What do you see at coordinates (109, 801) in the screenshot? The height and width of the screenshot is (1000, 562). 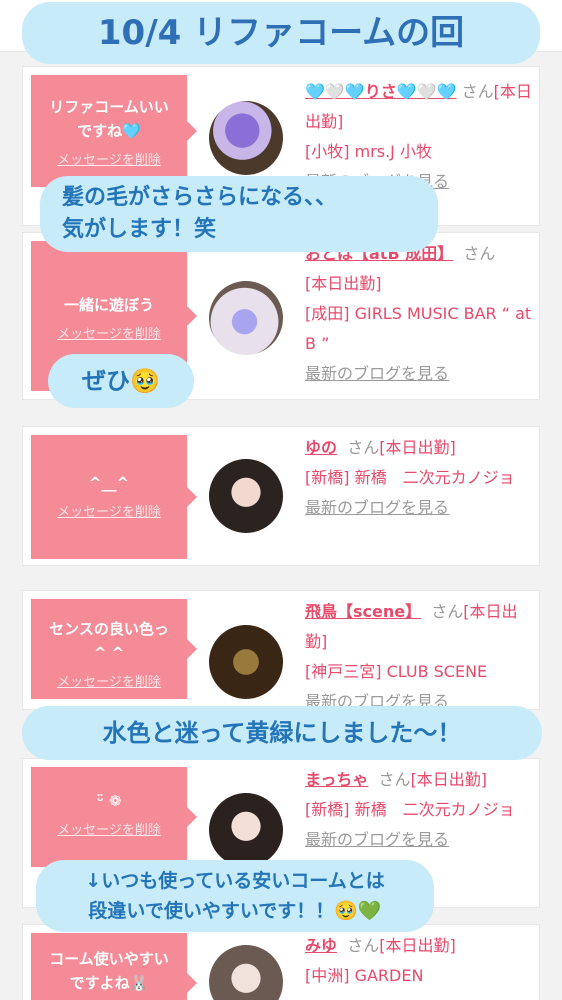 I see `message-text: ᵕ̈ ❁` at bounding box center [109, 801].